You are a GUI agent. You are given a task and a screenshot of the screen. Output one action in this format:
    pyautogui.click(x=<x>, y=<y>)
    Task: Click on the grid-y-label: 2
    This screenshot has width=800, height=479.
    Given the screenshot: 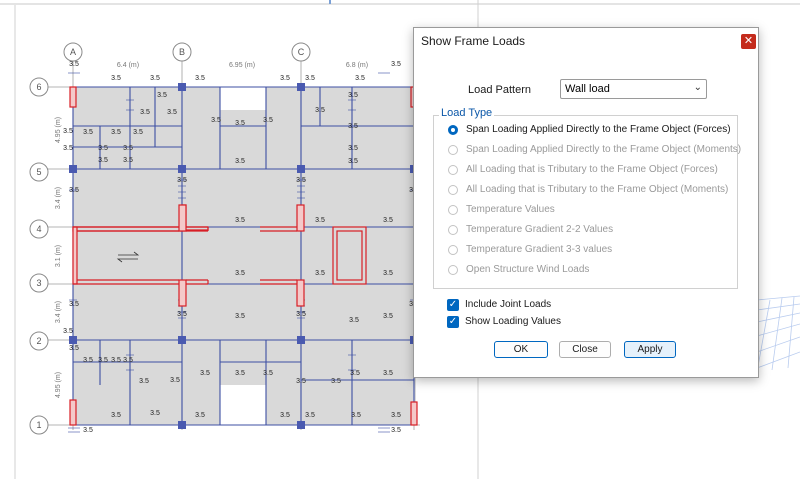 What is the action you would take?
    pyautogui.click(x=38, y=341)
    